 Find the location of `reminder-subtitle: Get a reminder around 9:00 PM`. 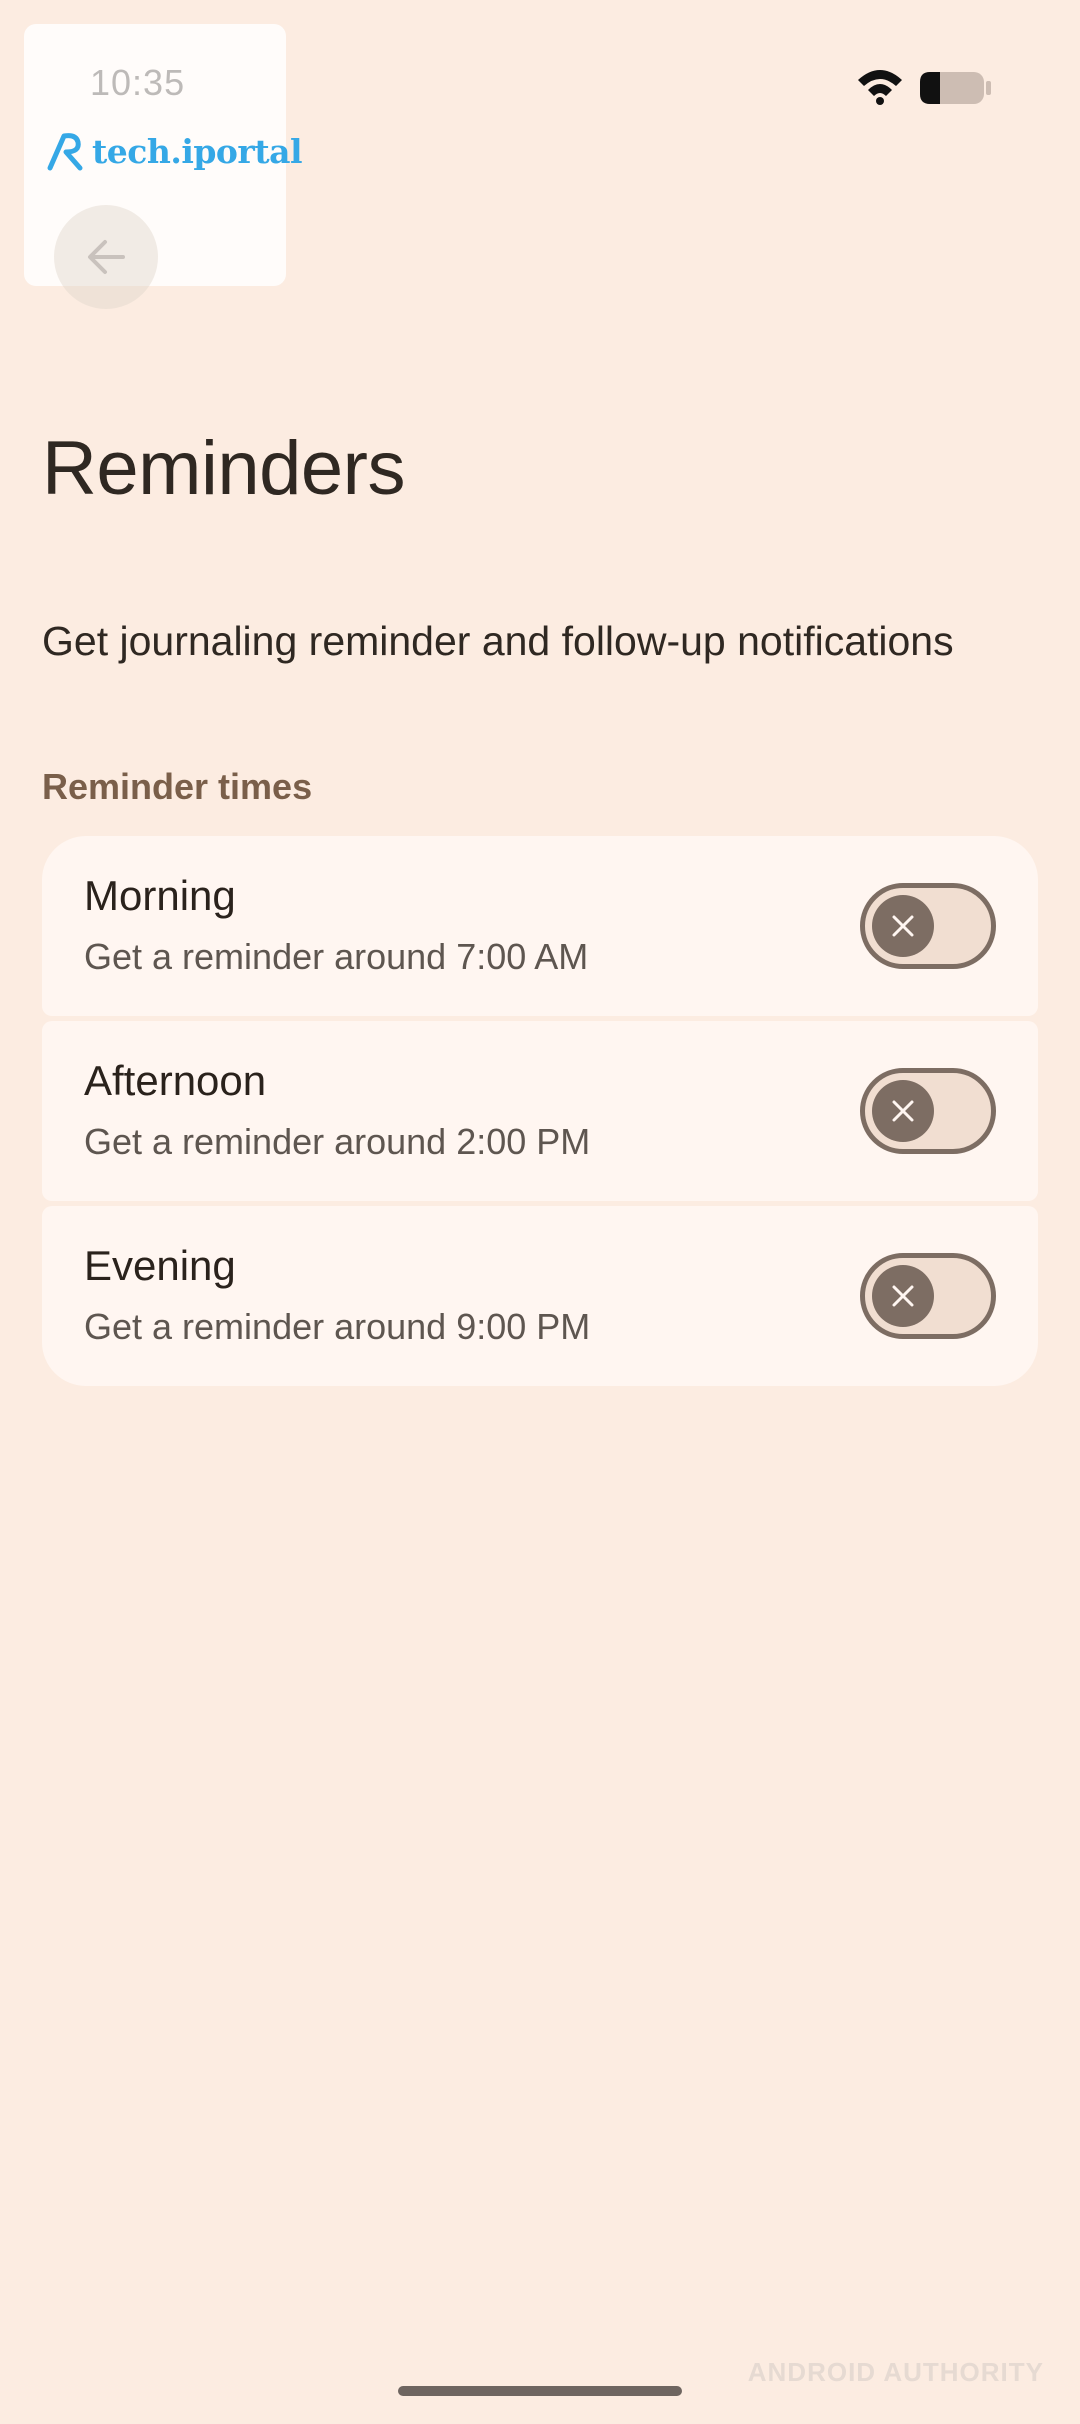

reminder-subtitle: Get a reminder around 9:00 PM is located at coordinates (337, 1326).